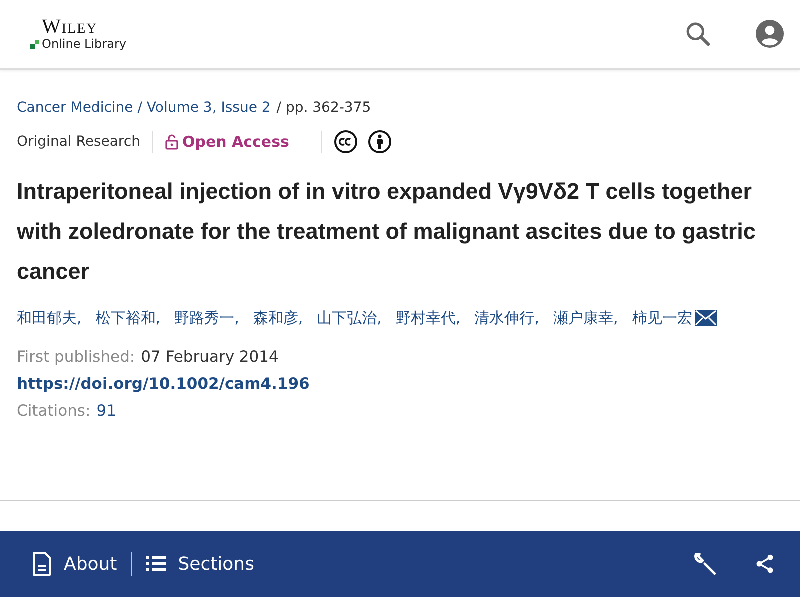 This screenshot has width=800, height=597. I want to click on doi-link: https://doi.org/10.1002/cam4.196, so click(163, 384).